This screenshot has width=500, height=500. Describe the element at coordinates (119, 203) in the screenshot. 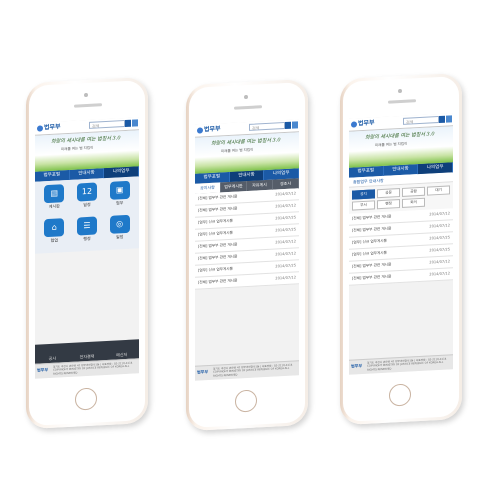

I see `tile-label: 업무` at that location.